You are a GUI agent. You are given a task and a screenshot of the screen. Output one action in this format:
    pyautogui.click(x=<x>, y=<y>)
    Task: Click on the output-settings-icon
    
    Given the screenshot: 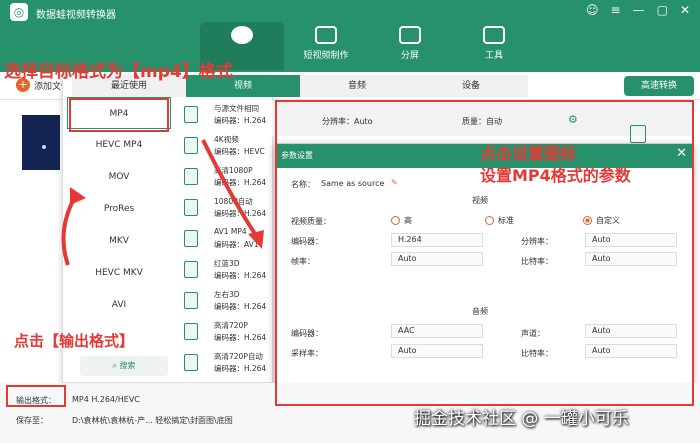 What is the action you would take?
    pyautogui.click(x=638, y=134)
    